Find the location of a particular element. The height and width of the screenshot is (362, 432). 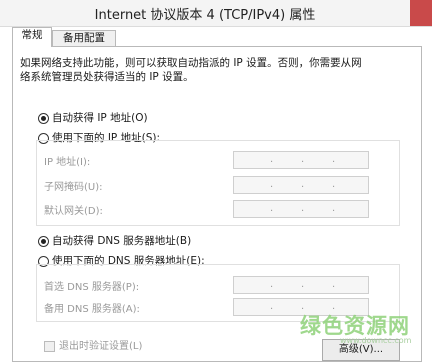

auto-dns-option: 自动获得 DNS 服务器地址(B) is located at coordinates (114, 241).